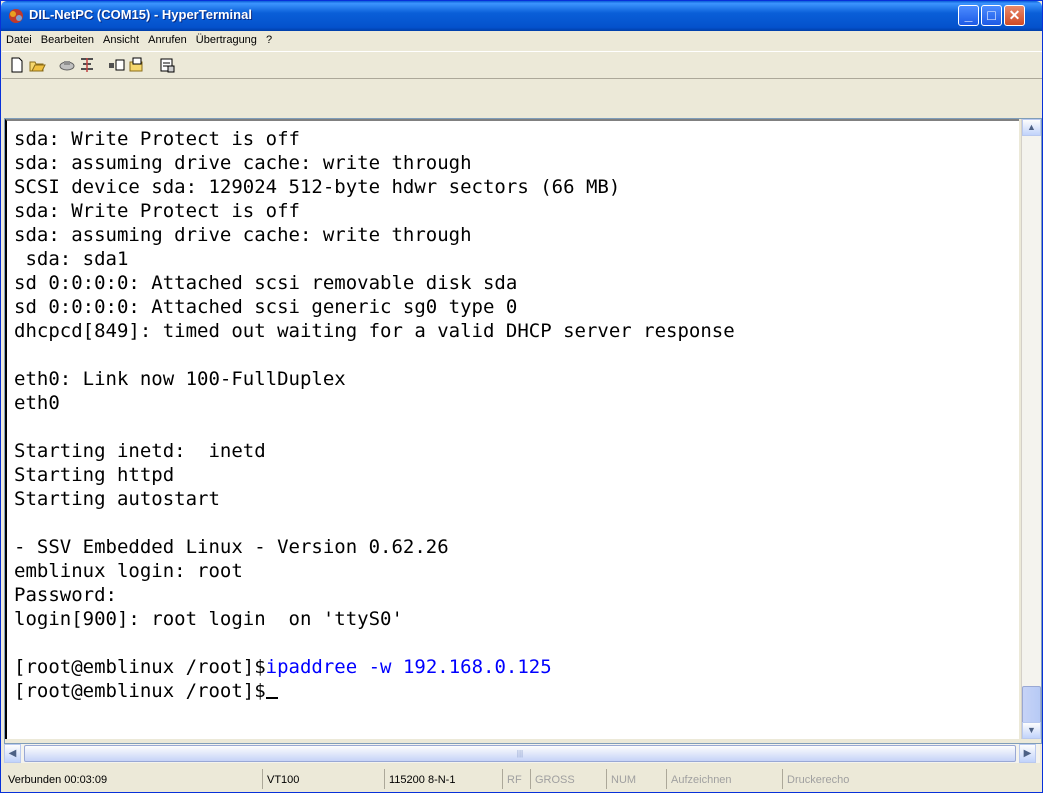  I want to click on chevron-up-icon: ▲, so click(1031, 127).